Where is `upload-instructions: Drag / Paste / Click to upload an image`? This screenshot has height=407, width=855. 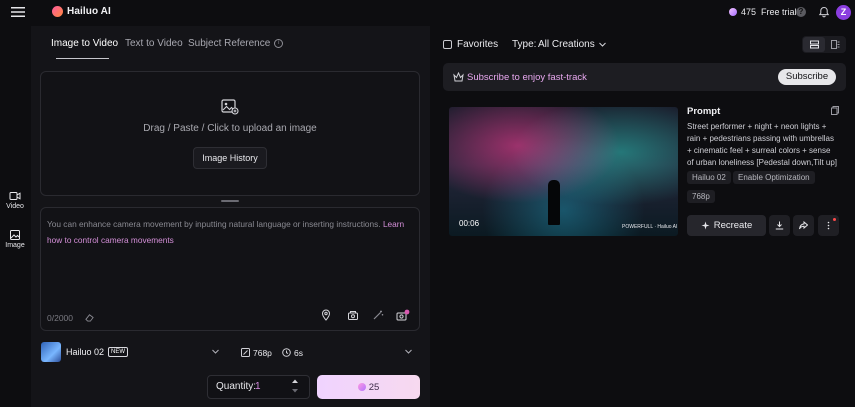 upload-instructions: Drag / Paste / Click to upload an image is located at coordinates (230, 128).